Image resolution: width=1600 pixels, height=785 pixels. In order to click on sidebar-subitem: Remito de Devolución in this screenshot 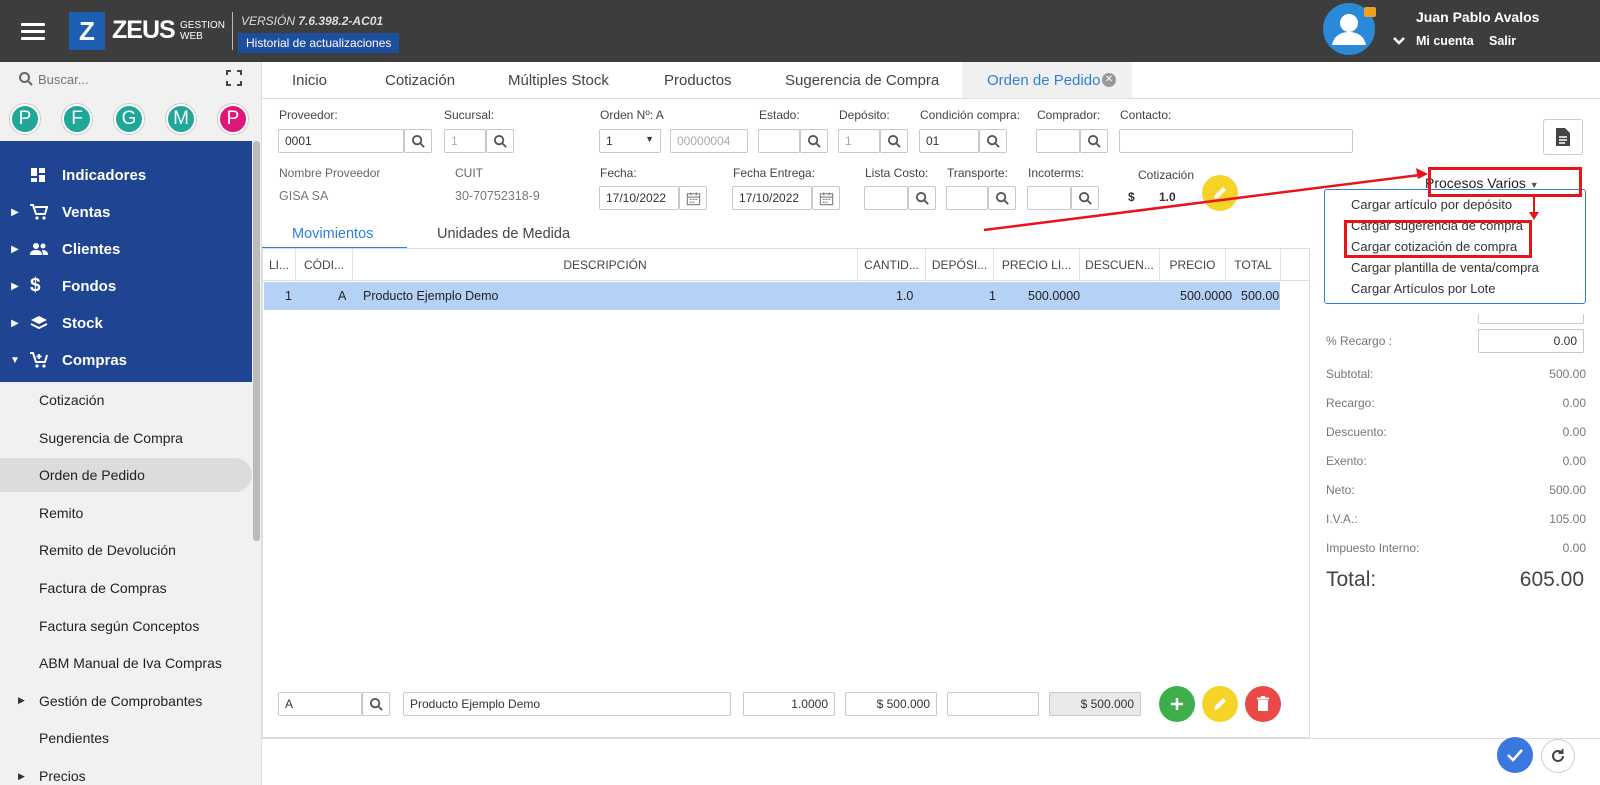, I will do `click(126, 550)`.